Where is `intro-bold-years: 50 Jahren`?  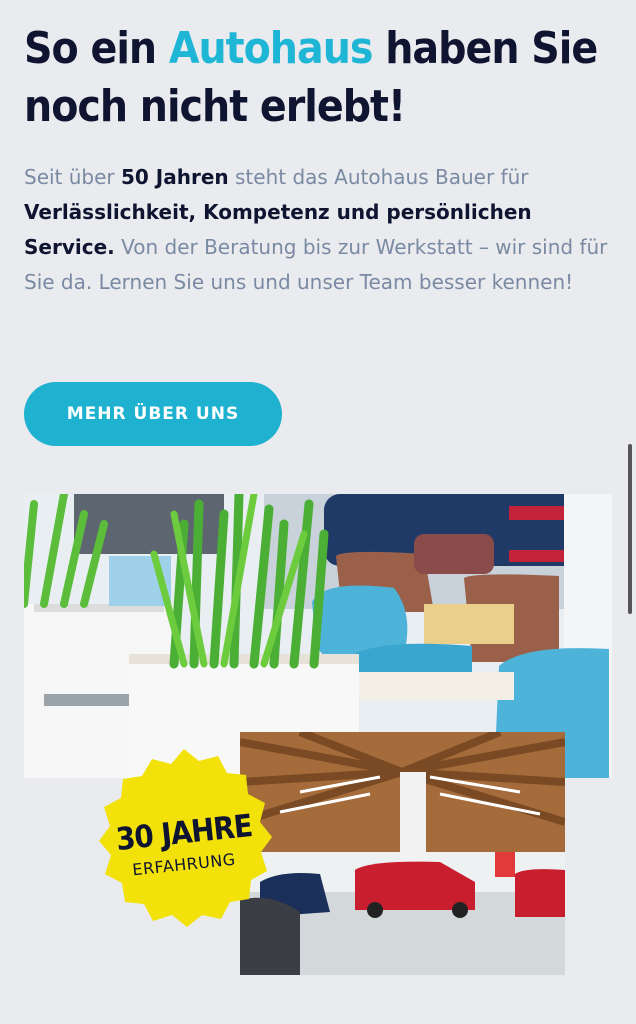 intro-bold-years: 50 Jahren is located at coordinates (175, 177).